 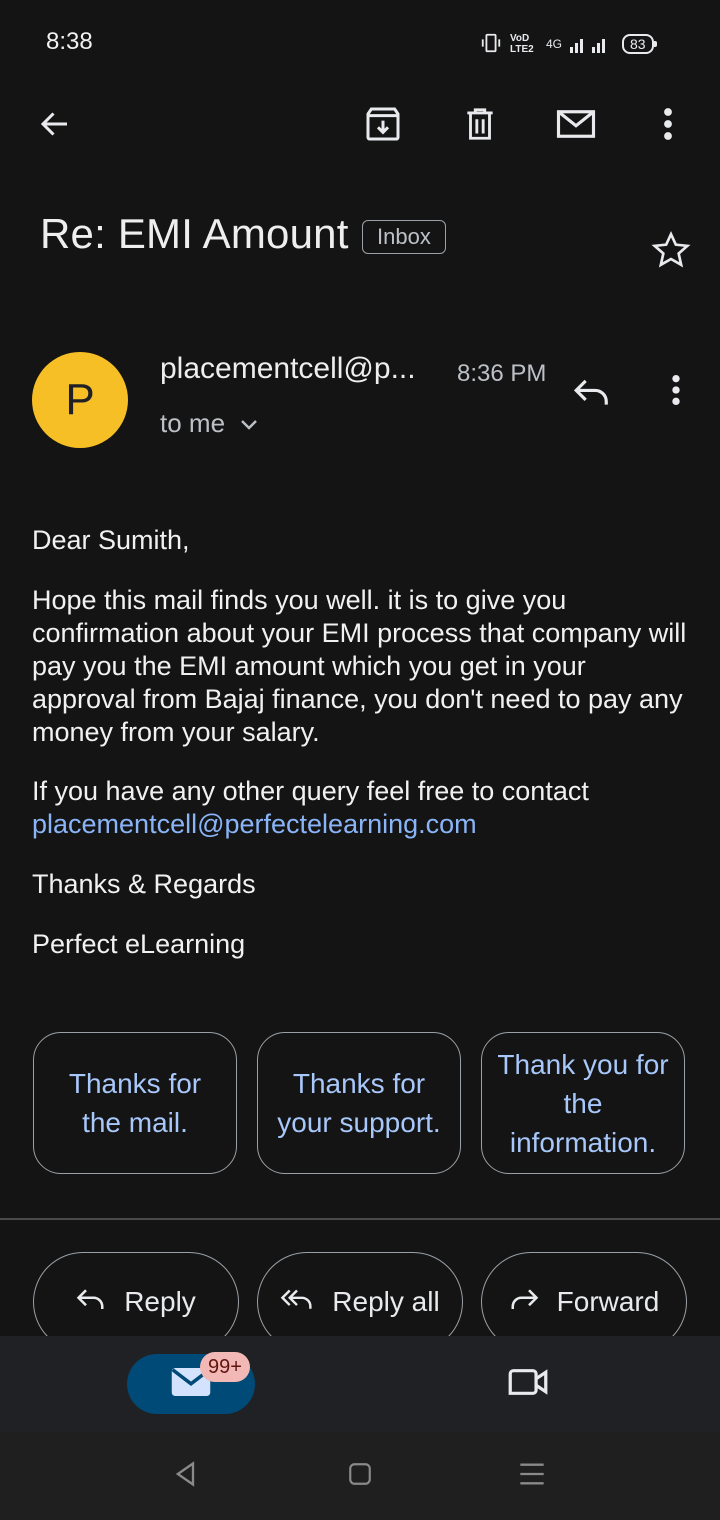 I want to click on smart-reply-chip: Thank you for the information., so click(x=583, y=1103).